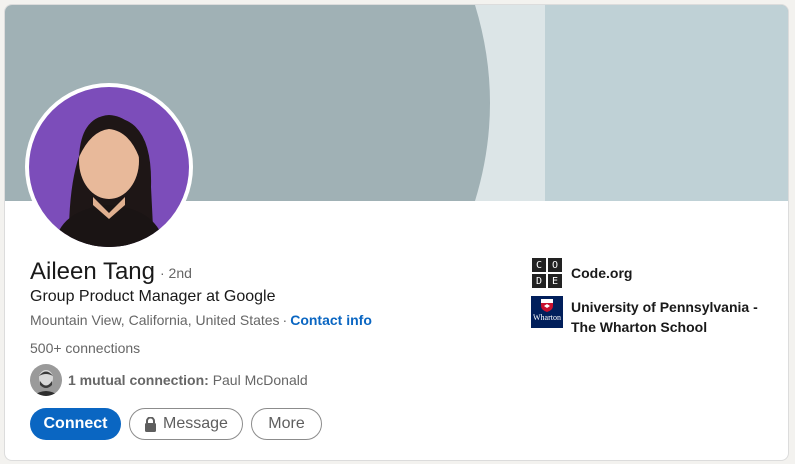  Describe the element at coordinates (85, 348) in the screenshot. I see `connections-count: 500+ connections` at that location.